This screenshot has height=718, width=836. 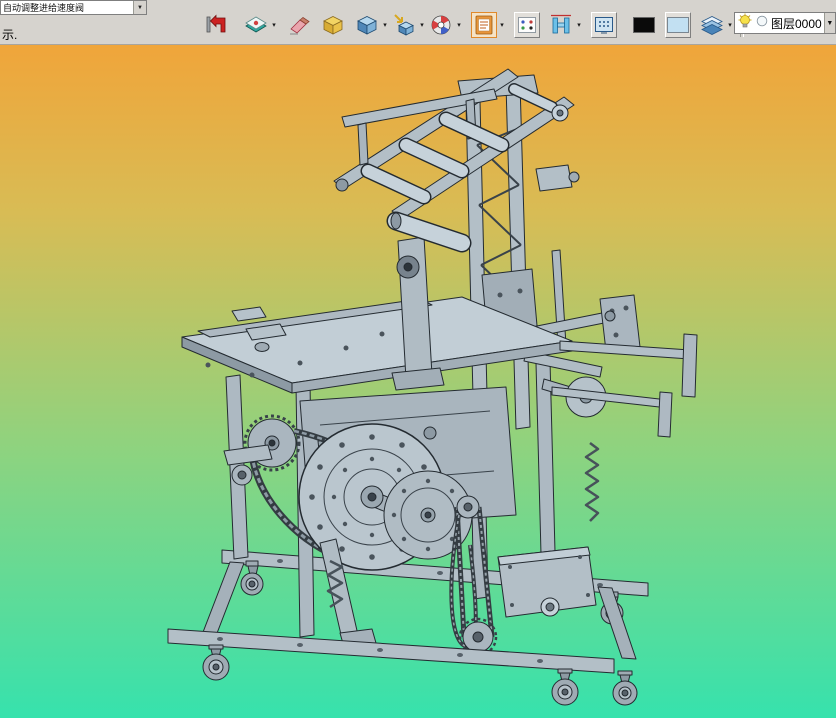 I want to click on measure-hbeam-icon, so click(x=561, y=25).